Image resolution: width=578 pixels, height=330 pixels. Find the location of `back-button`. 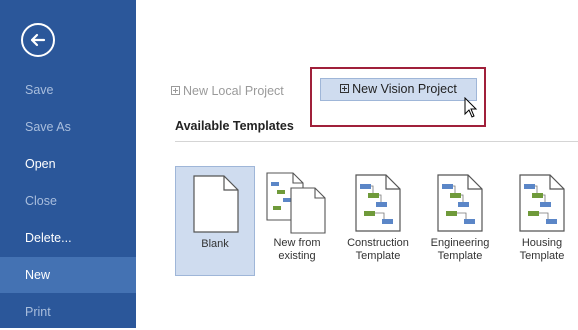

back-button is located at coordinates (38, 40).